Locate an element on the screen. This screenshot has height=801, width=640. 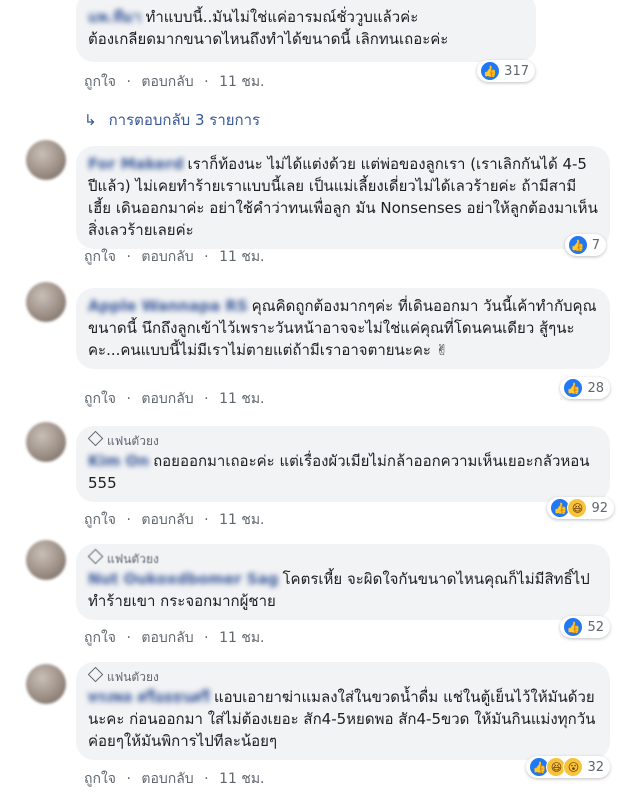
reaction-count: 92 is located at coordinates (599, 508).